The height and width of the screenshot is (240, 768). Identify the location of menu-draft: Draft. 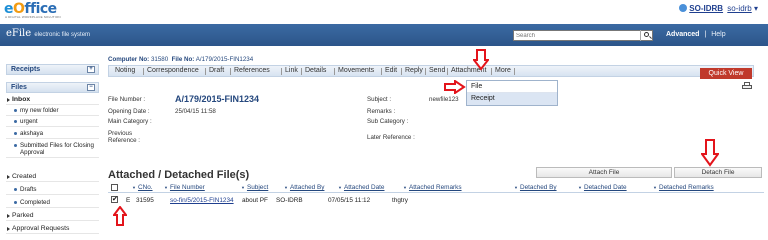
(216, 70).